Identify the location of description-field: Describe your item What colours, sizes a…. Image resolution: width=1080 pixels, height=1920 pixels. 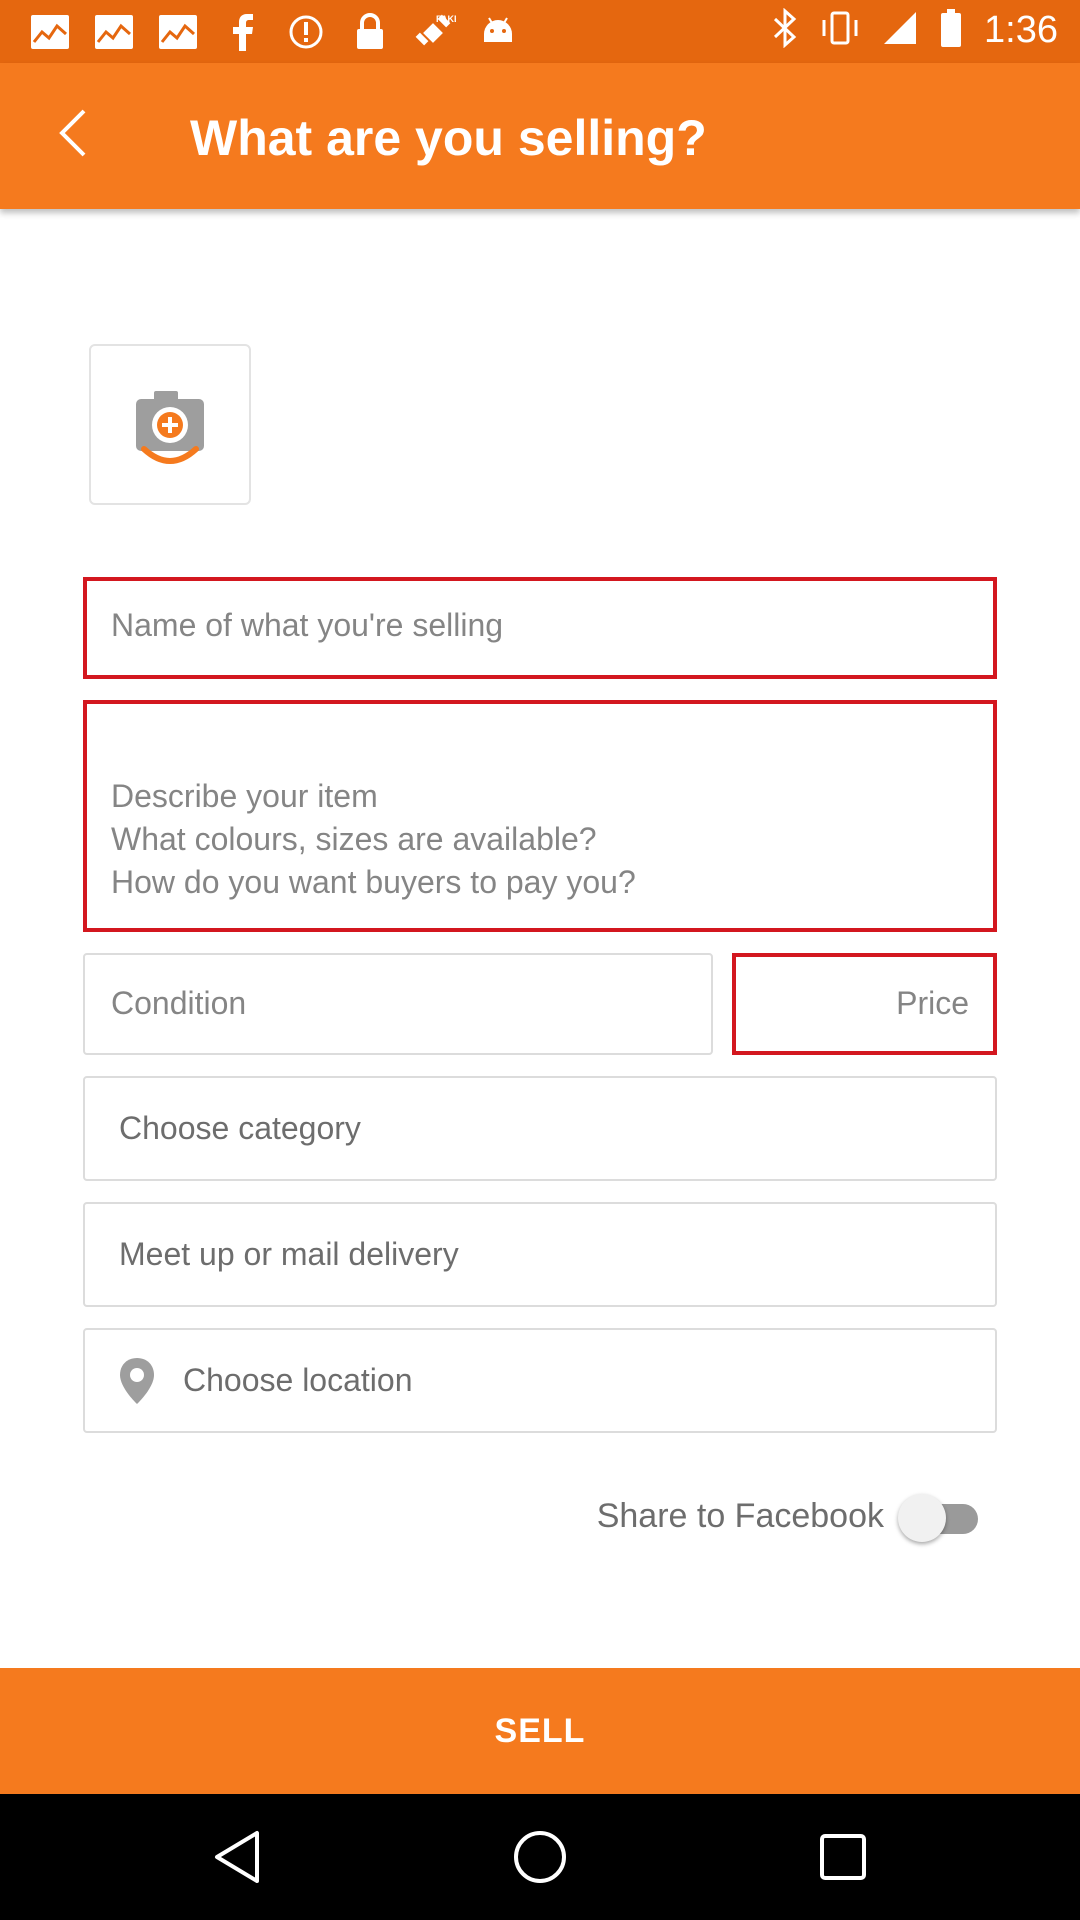
(540, 816).